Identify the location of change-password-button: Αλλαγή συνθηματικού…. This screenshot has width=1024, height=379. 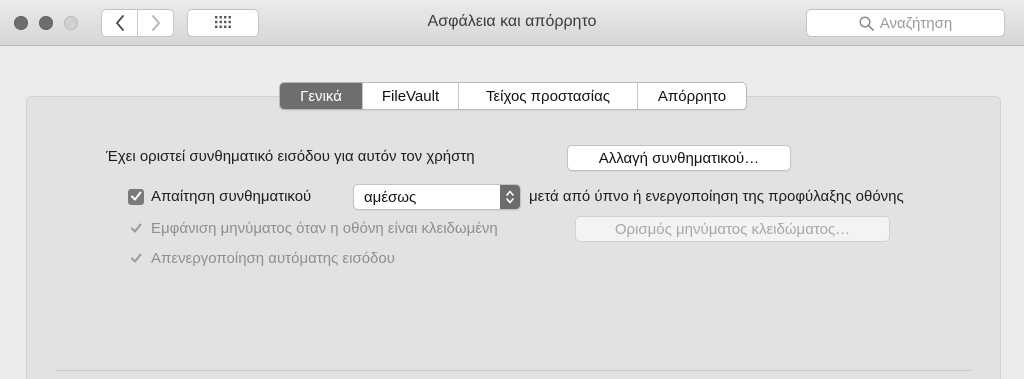
(679, 158).